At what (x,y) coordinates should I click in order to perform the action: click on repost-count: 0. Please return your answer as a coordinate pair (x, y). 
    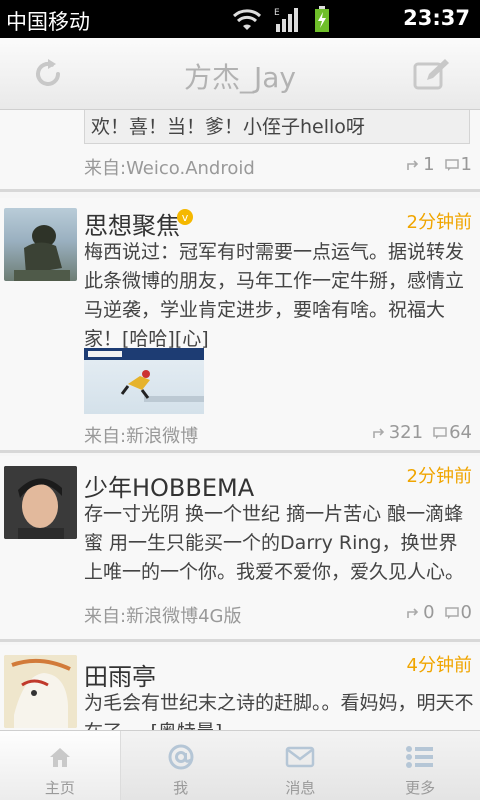
    Looking at the image, I should click on (421, 612).